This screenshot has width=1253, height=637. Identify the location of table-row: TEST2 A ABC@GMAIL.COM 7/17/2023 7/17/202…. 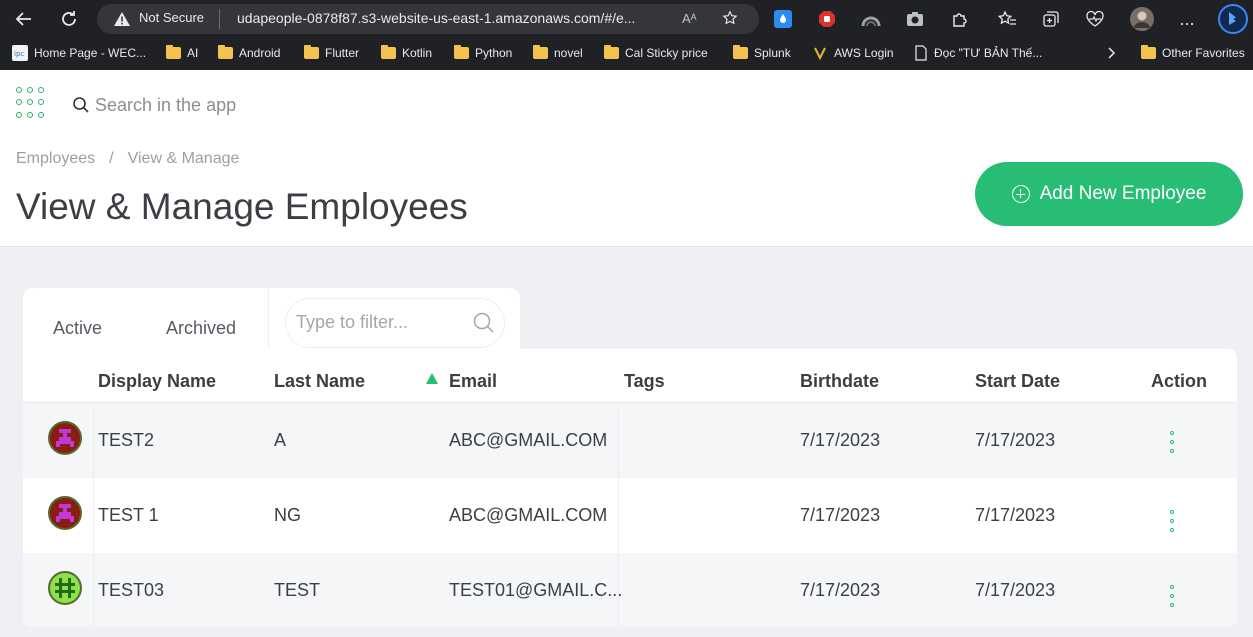
(630, 440).